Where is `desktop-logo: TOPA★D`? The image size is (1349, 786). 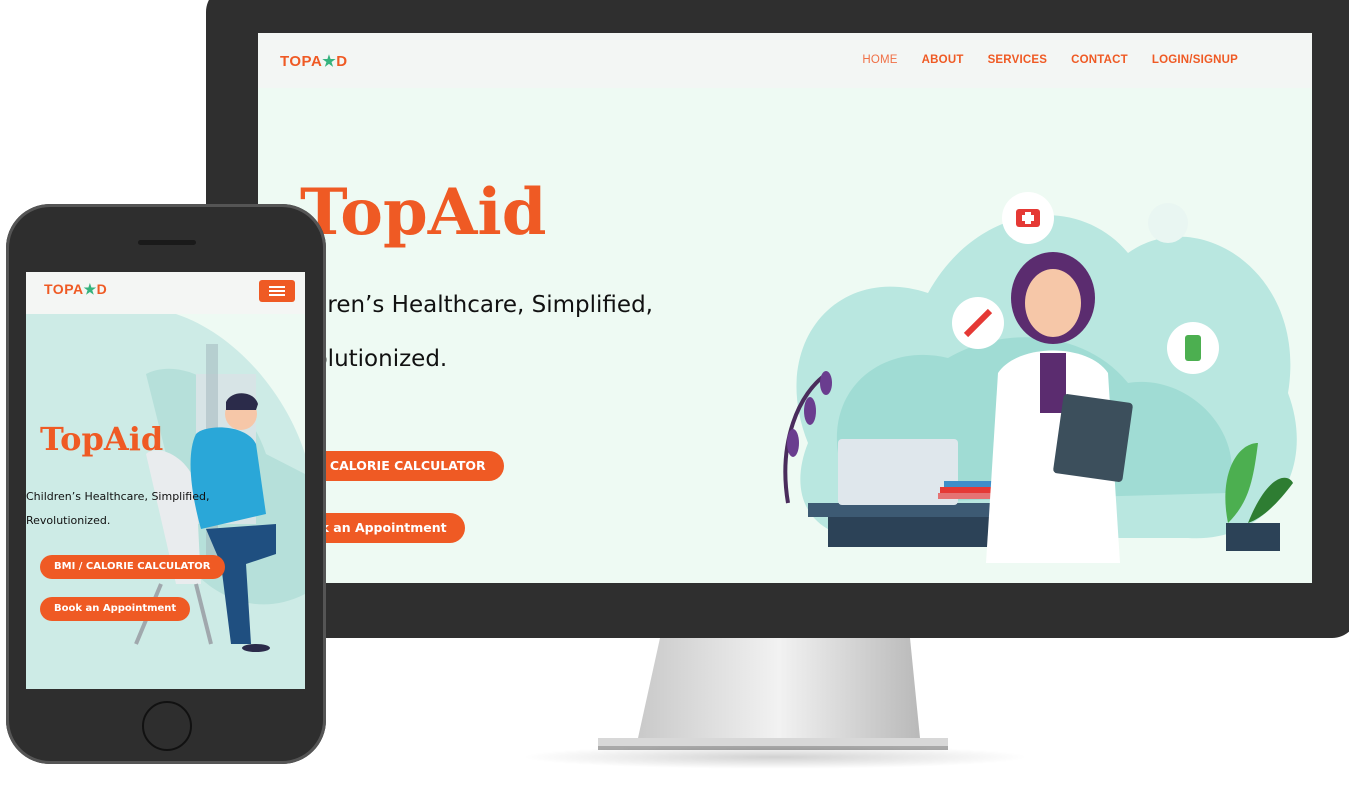
desktop-logo: TOPA★D is located at coordinates (314, 61).